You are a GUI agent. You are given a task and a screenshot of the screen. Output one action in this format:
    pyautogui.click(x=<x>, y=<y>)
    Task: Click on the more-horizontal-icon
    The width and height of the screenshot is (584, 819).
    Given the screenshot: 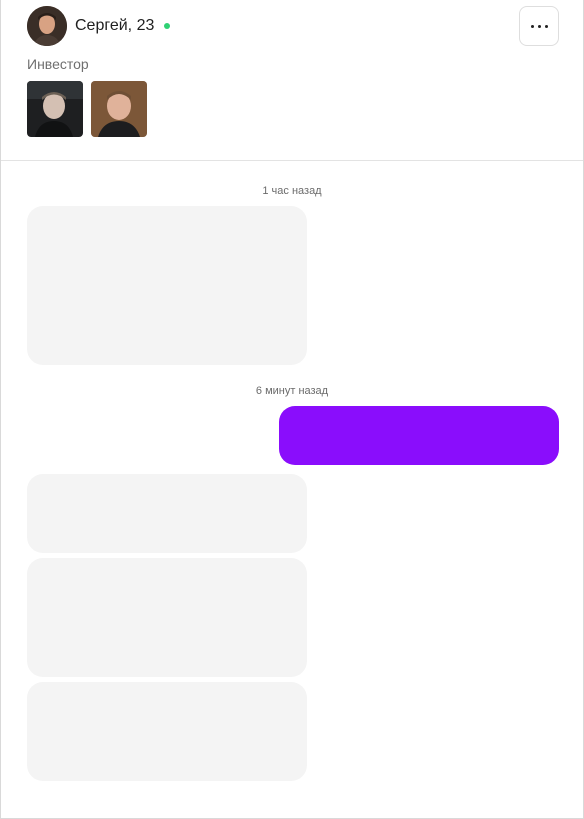 What is the action you would take?
    pyautogui.click(x=539, y=26)
    